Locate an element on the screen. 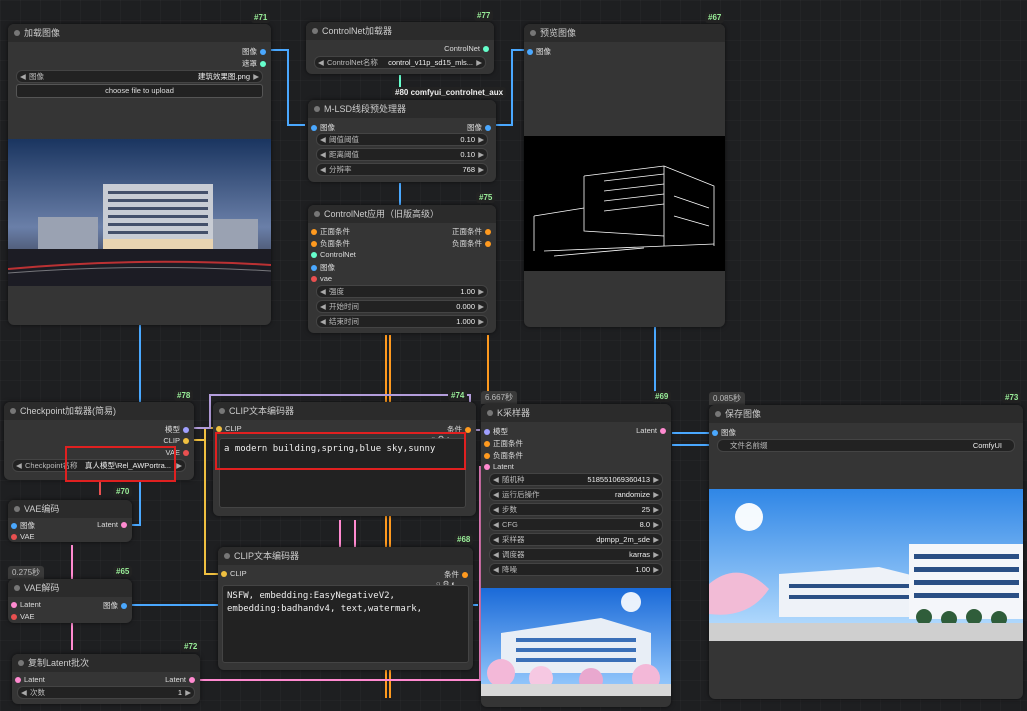 Image resolution: width=1027 pixels, height=711 pixels. output-positive: 正面条件 is located at coordinates (473, 231).